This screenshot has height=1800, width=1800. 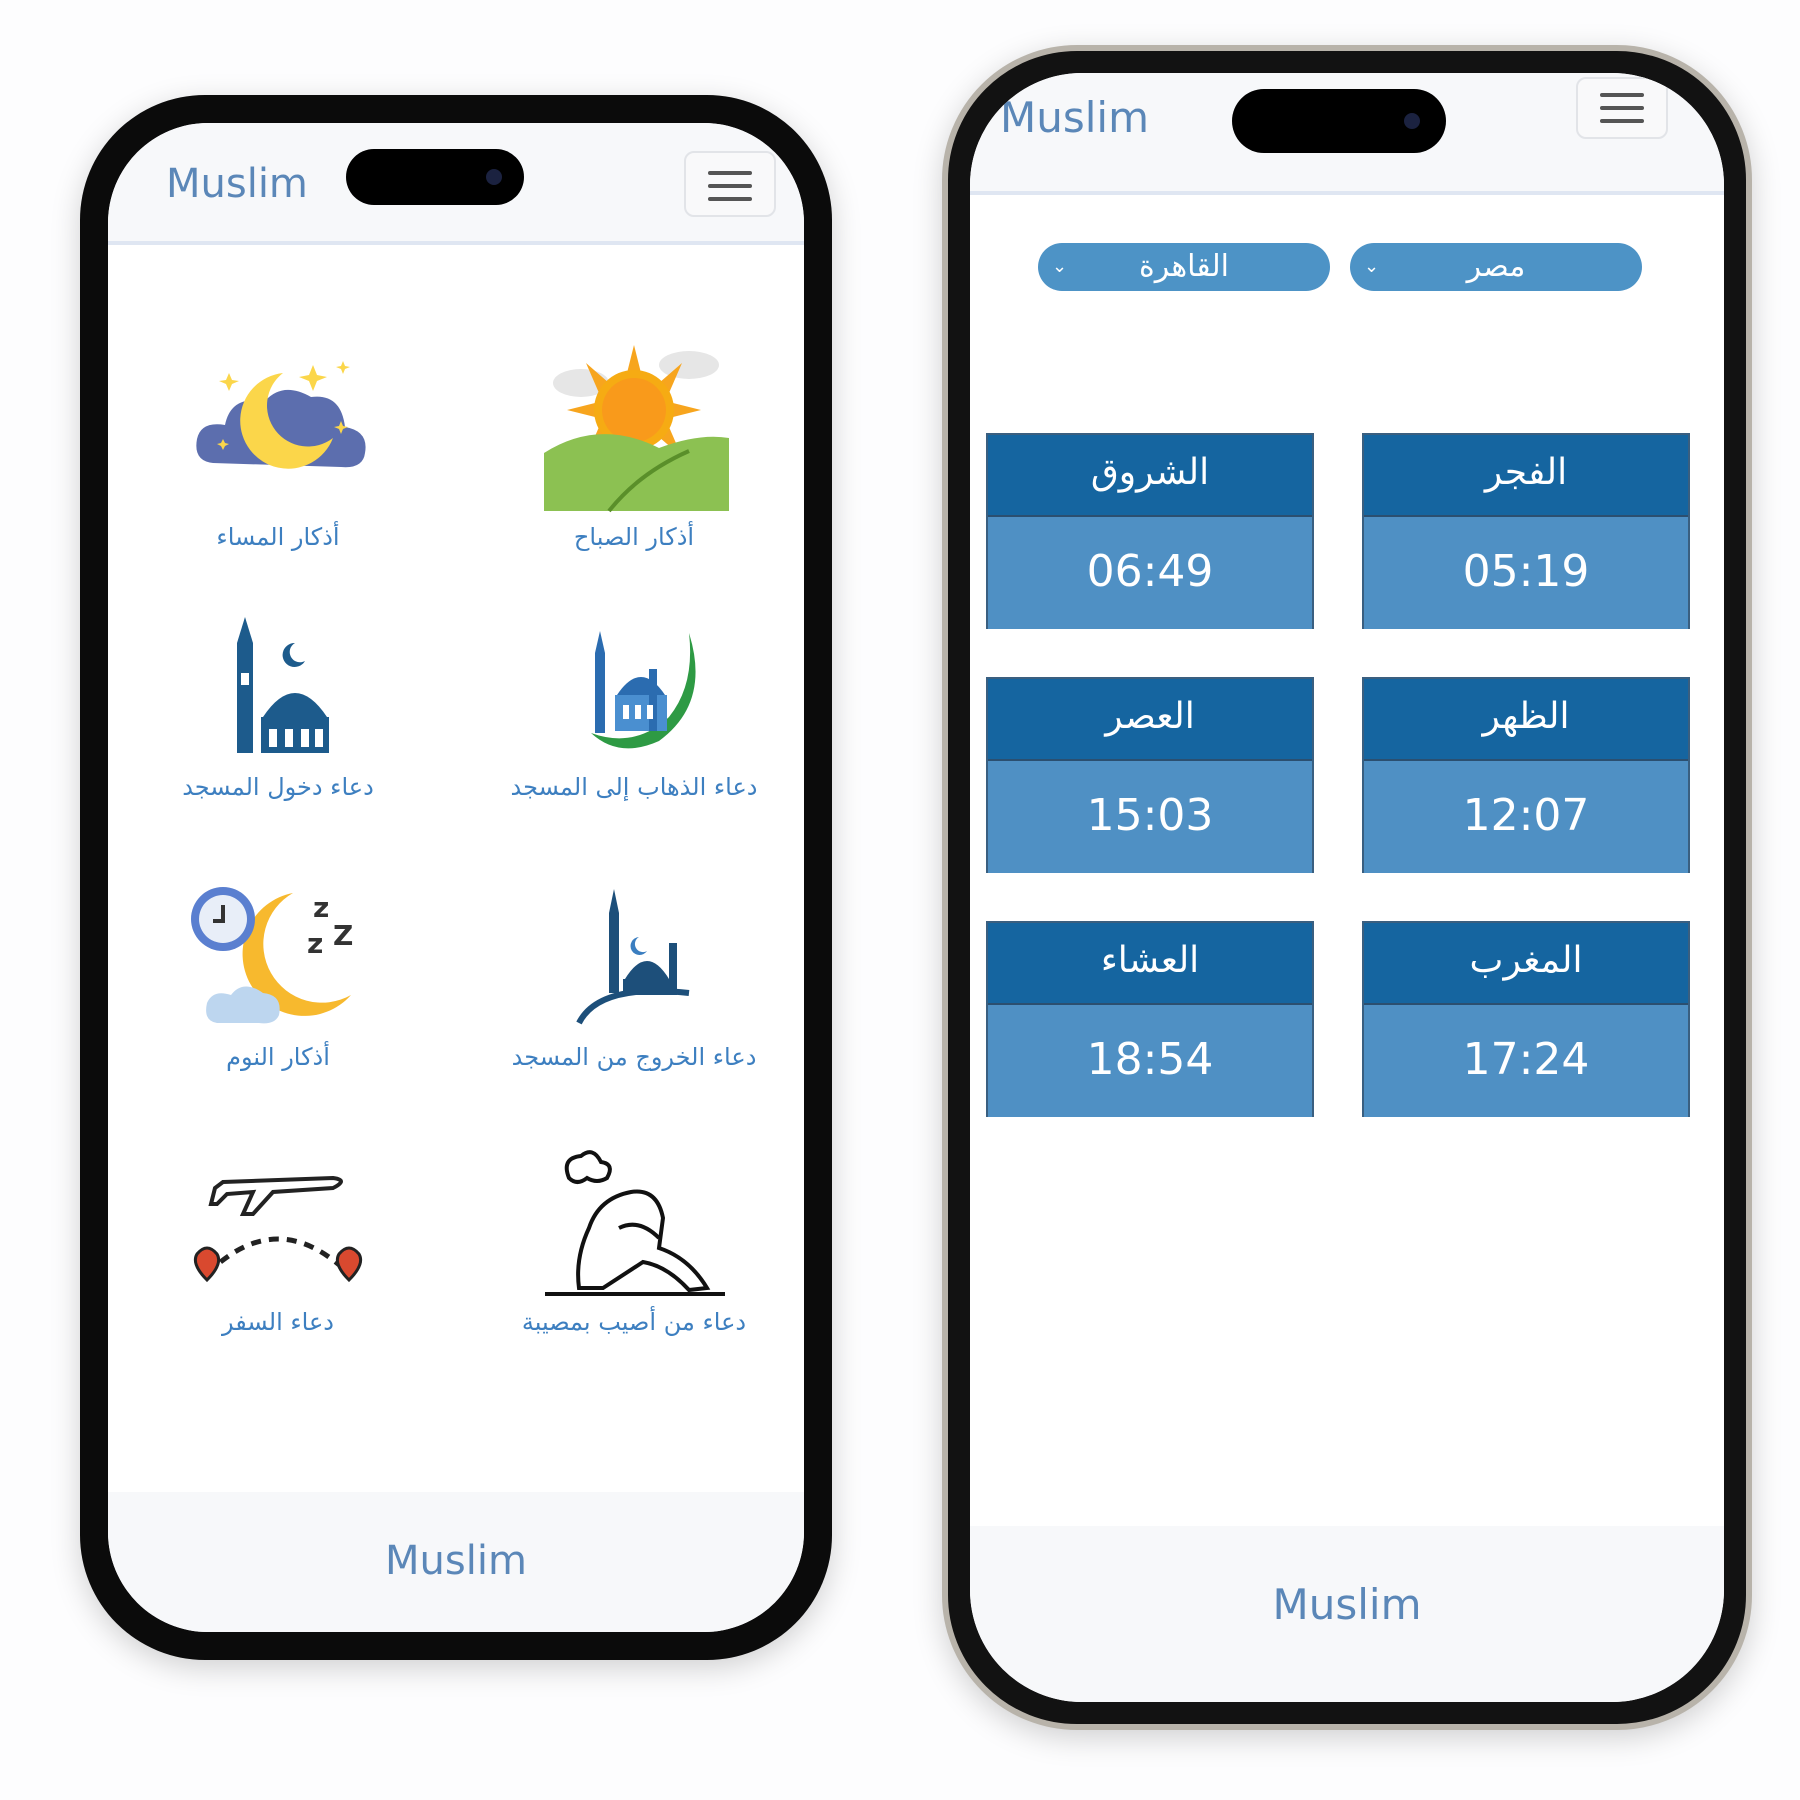 What do you see at coordinates (634, 537) in the screenshot?
I see `tile-label: أذكار الصباح` at bounding box center [634, 537].